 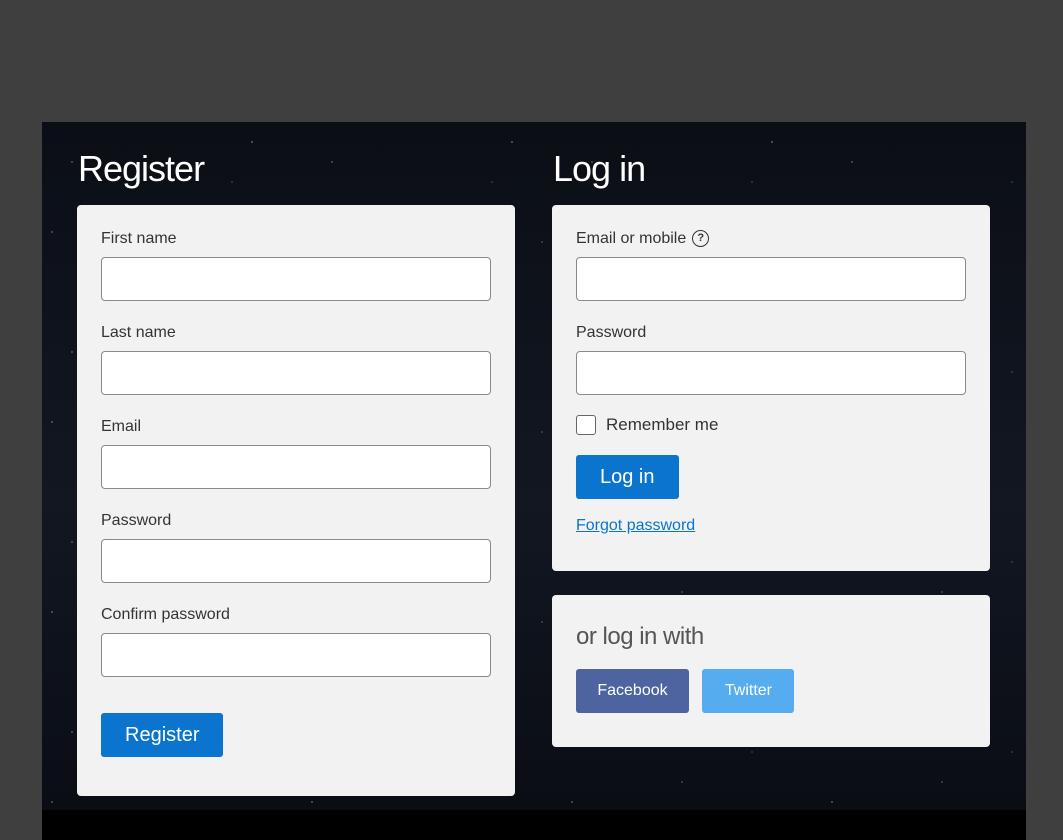 I want to click on password-input, so click(x=296, y=561).